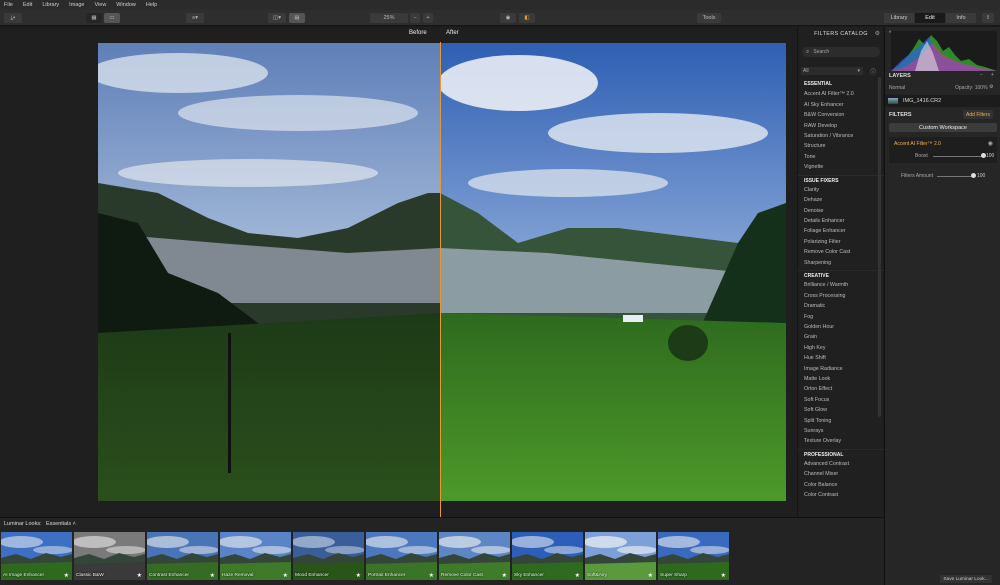  I want to click on catalog-filter-item: Vignette, so click(841, 167).